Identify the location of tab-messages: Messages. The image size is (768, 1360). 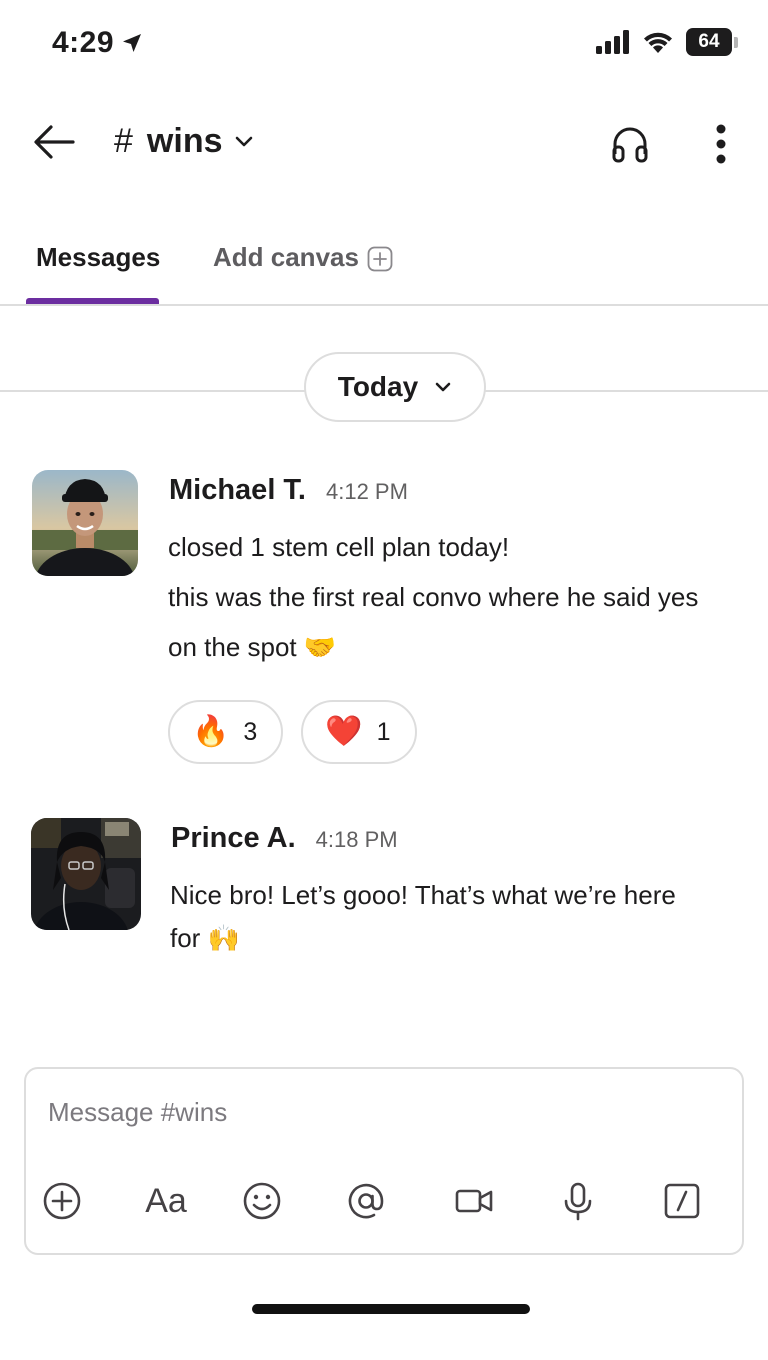
(98, 257).